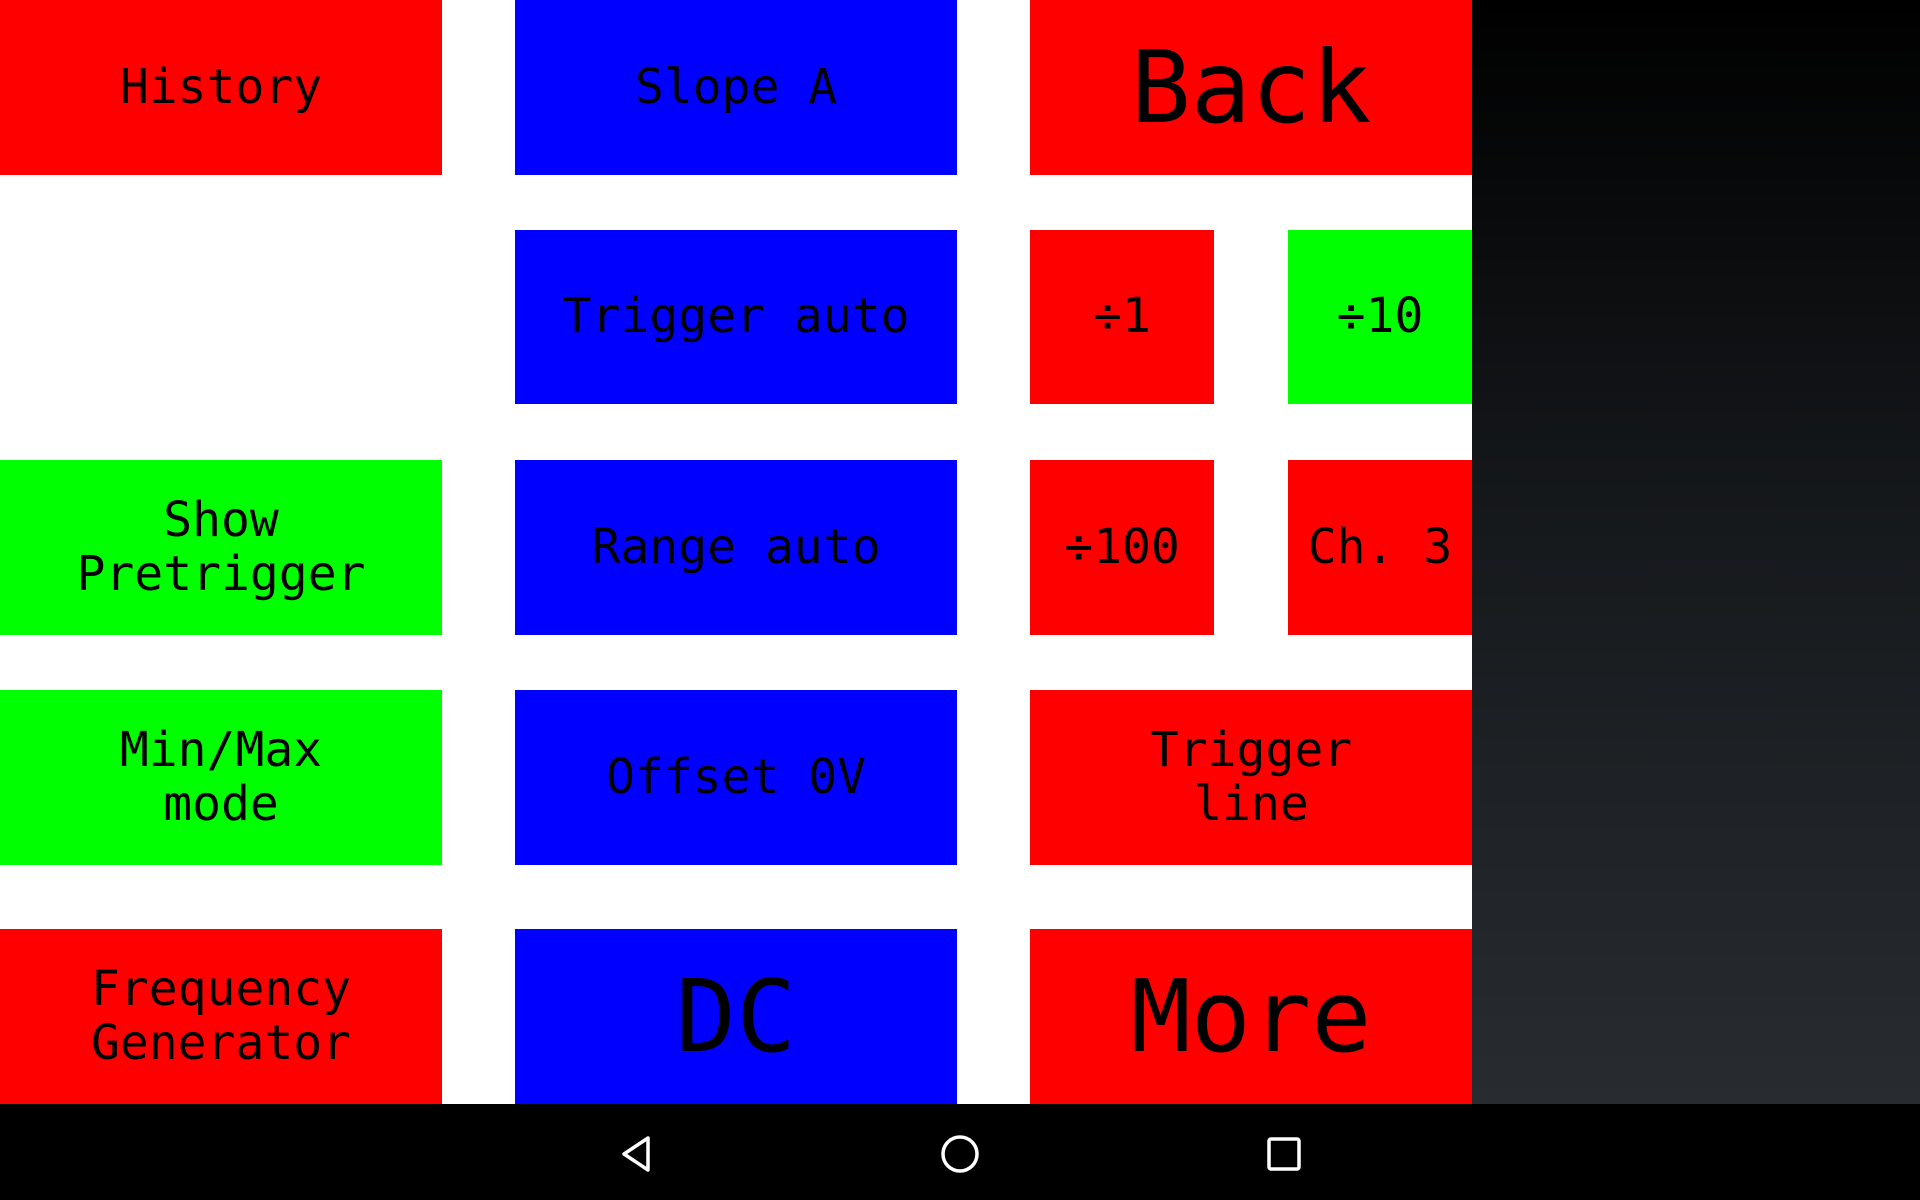  What do you see at coordinates (1251, 777) in the screenshot?
I see `trigger-line-button: Trigger line` at bounding box center [1251, 777].